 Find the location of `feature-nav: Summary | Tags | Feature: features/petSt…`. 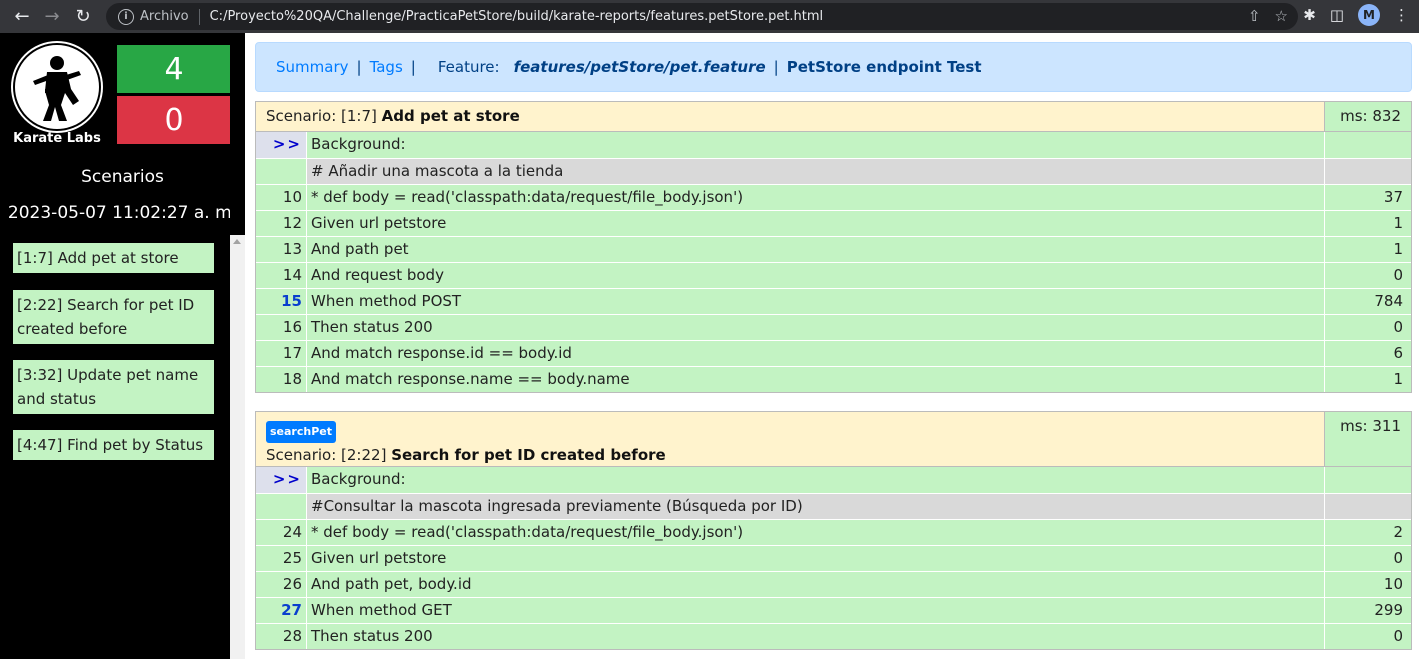

feature-nav: Summary | Tags | Feature: features/petSt… is located at coordinates (833, 67).